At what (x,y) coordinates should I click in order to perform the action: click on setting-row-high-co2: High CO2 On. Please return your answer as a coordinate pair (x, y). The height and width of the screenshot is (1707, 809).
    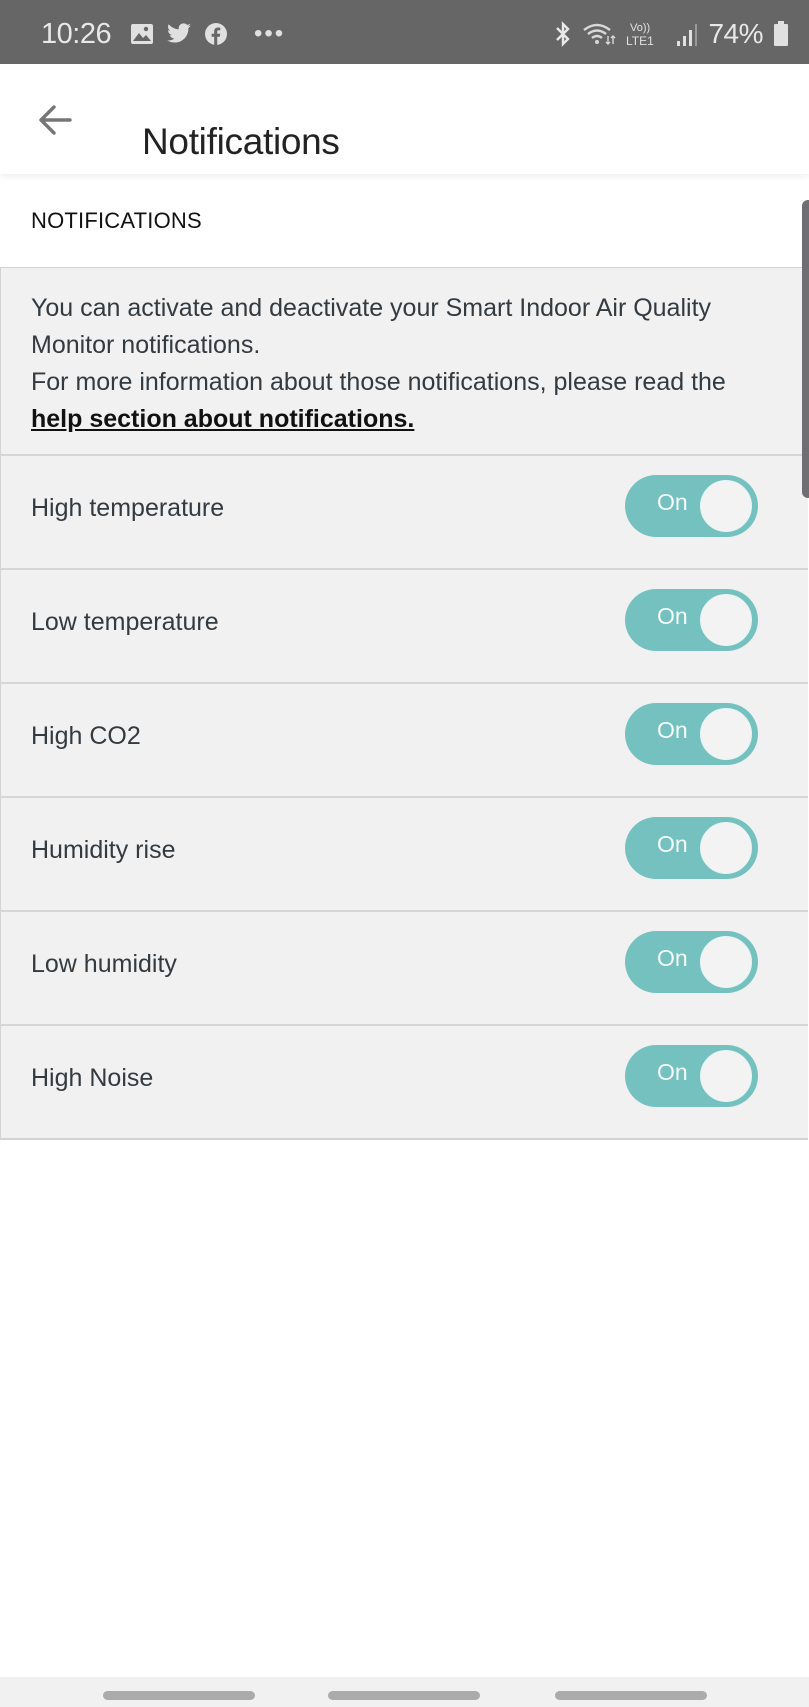
    Looking at the image, I should click on (404, 741).